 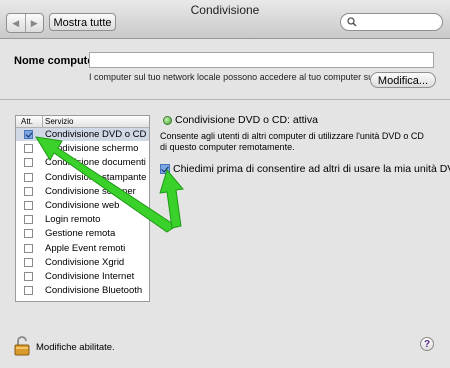 I want to click on service-label: Condivisione Internet, so click(x=89, y=276).